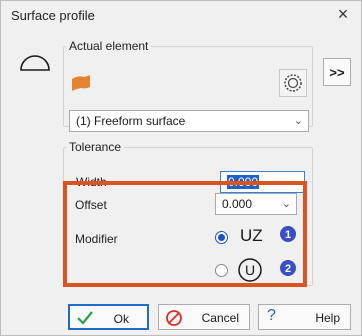 The width and height of the screenshot is (362, 336). What do you see at coordinates (304, 317) in the screenshot?
I see `help-button: ? Help` at bounding box center [304, 317].